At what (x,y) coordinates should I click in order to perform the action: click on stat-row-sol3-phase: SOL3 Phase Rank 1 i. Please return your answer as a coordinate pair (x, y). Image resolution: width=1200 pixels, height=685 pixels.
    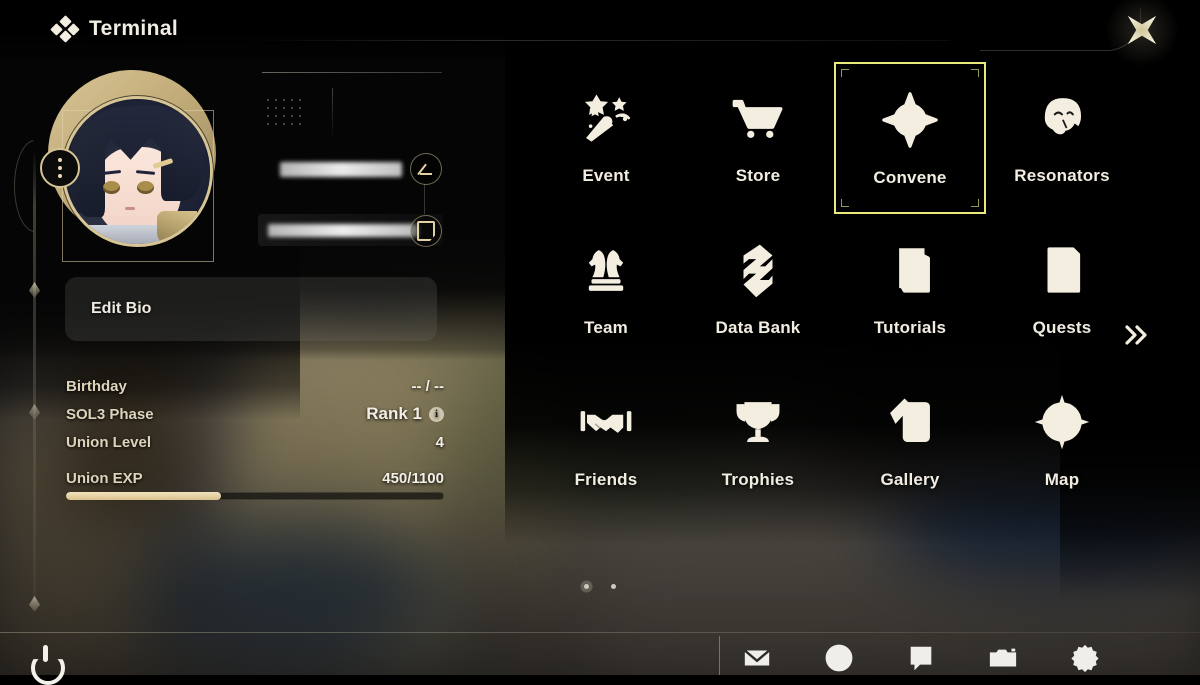
    Looking at the image, I should click on (255, 414).